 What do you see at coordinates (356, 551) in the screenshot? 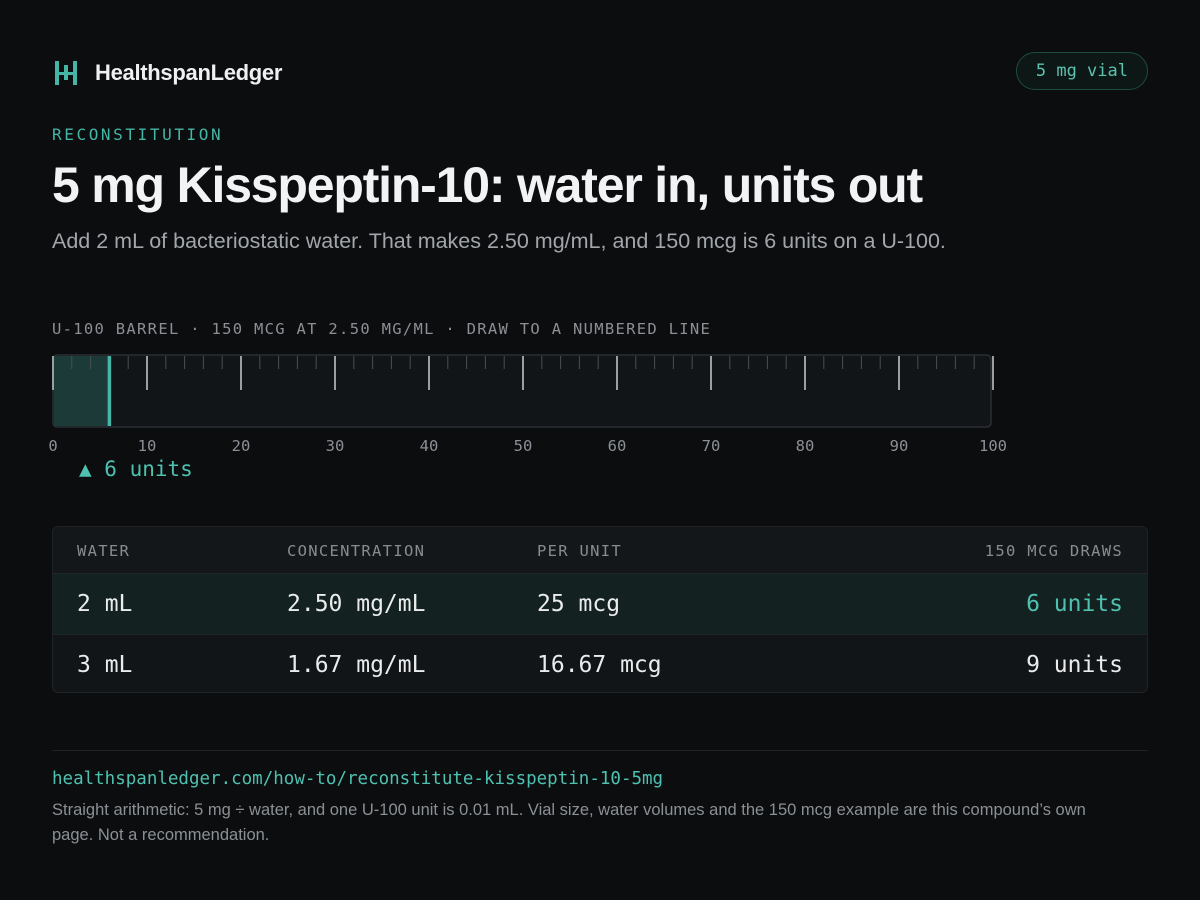
I see `header-concentration: CONCENTRATION` at bounding box center [356, 551].